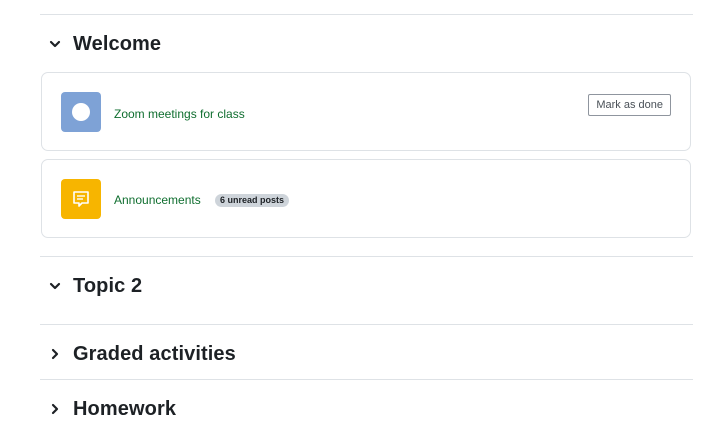 This screenshot has width=714, height=433. What do you see at coordinates (108, 285) in the screenshot?
I see `section-title: Topic 2` at bounding box center [108, 285].